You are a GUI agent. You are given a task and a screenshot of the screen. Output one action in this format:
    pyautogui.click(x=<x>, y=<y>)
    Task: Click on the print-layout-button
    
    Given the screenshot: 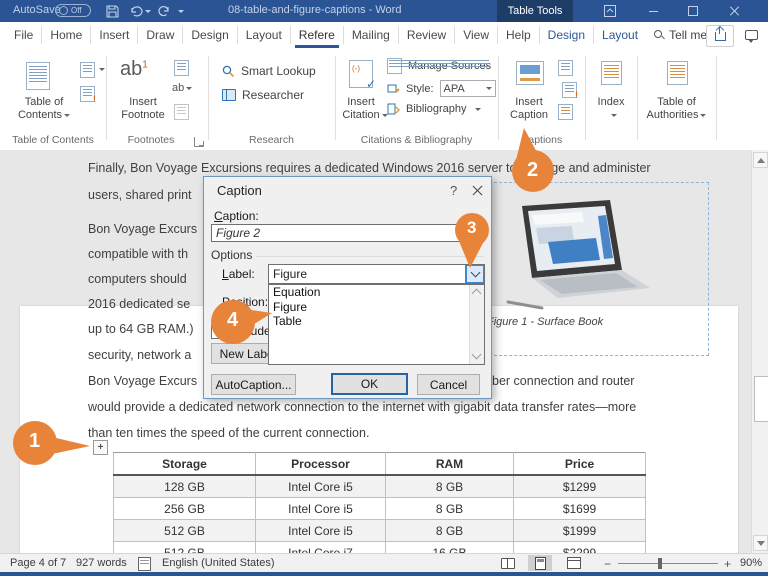 What is the action you would take?
    pyautogui.click(x=540, y=563)
    